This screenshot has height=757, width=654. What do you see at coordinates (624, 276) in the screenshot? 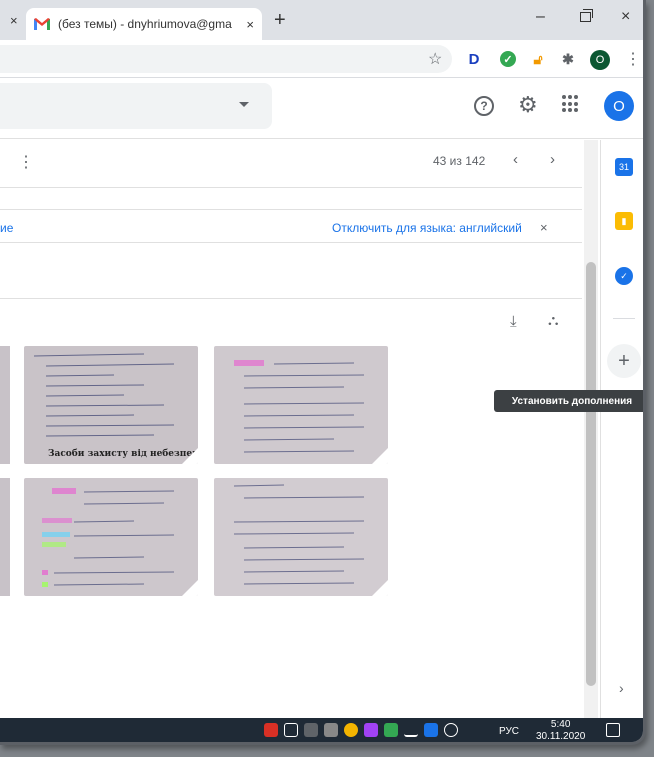
I see `tasks-icon: ✓` at bounding box center [624, 276].